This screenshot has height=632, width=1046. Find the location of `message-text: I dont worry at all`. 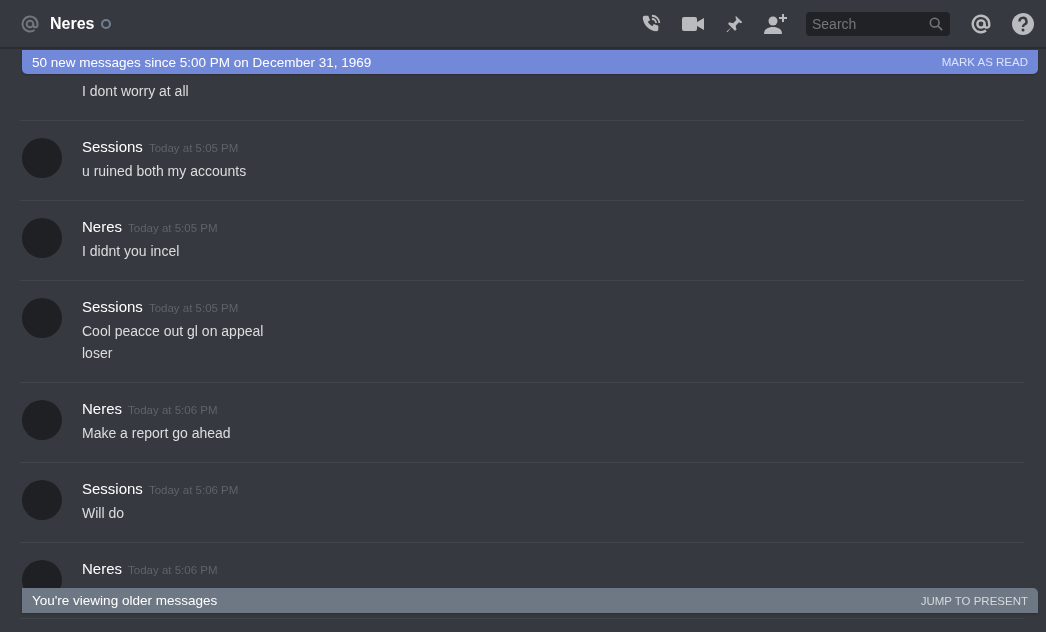

message-text: I dont worry at all is located at coordinates (136, 91).